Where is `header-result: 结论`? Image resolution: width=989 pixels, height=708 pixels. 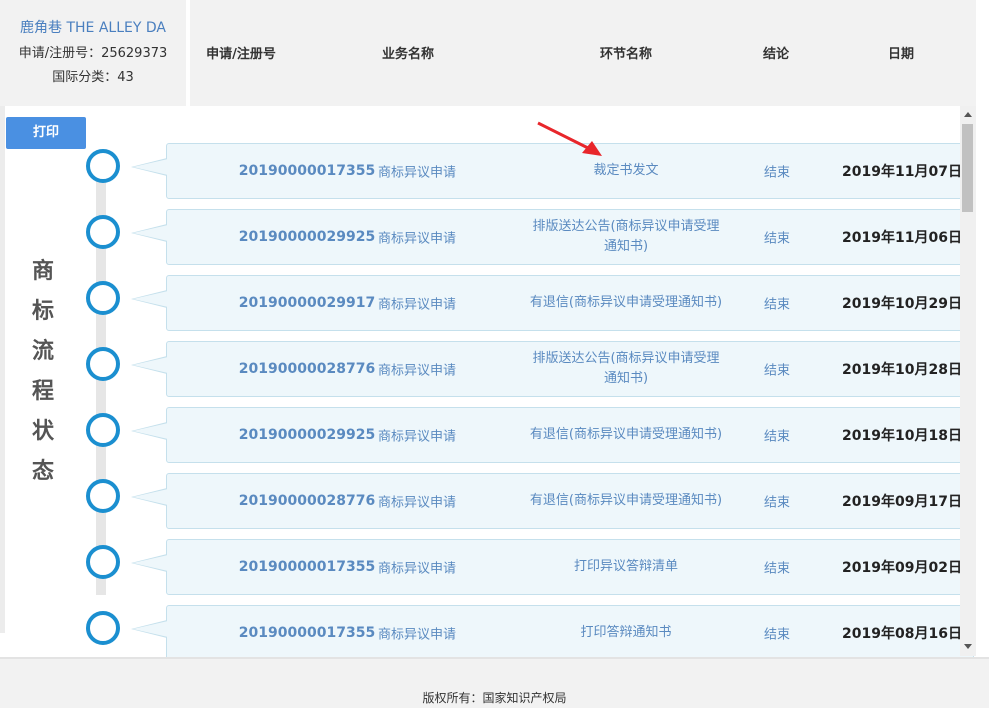
header-result: 结论 is located at coordinates (776, 54).